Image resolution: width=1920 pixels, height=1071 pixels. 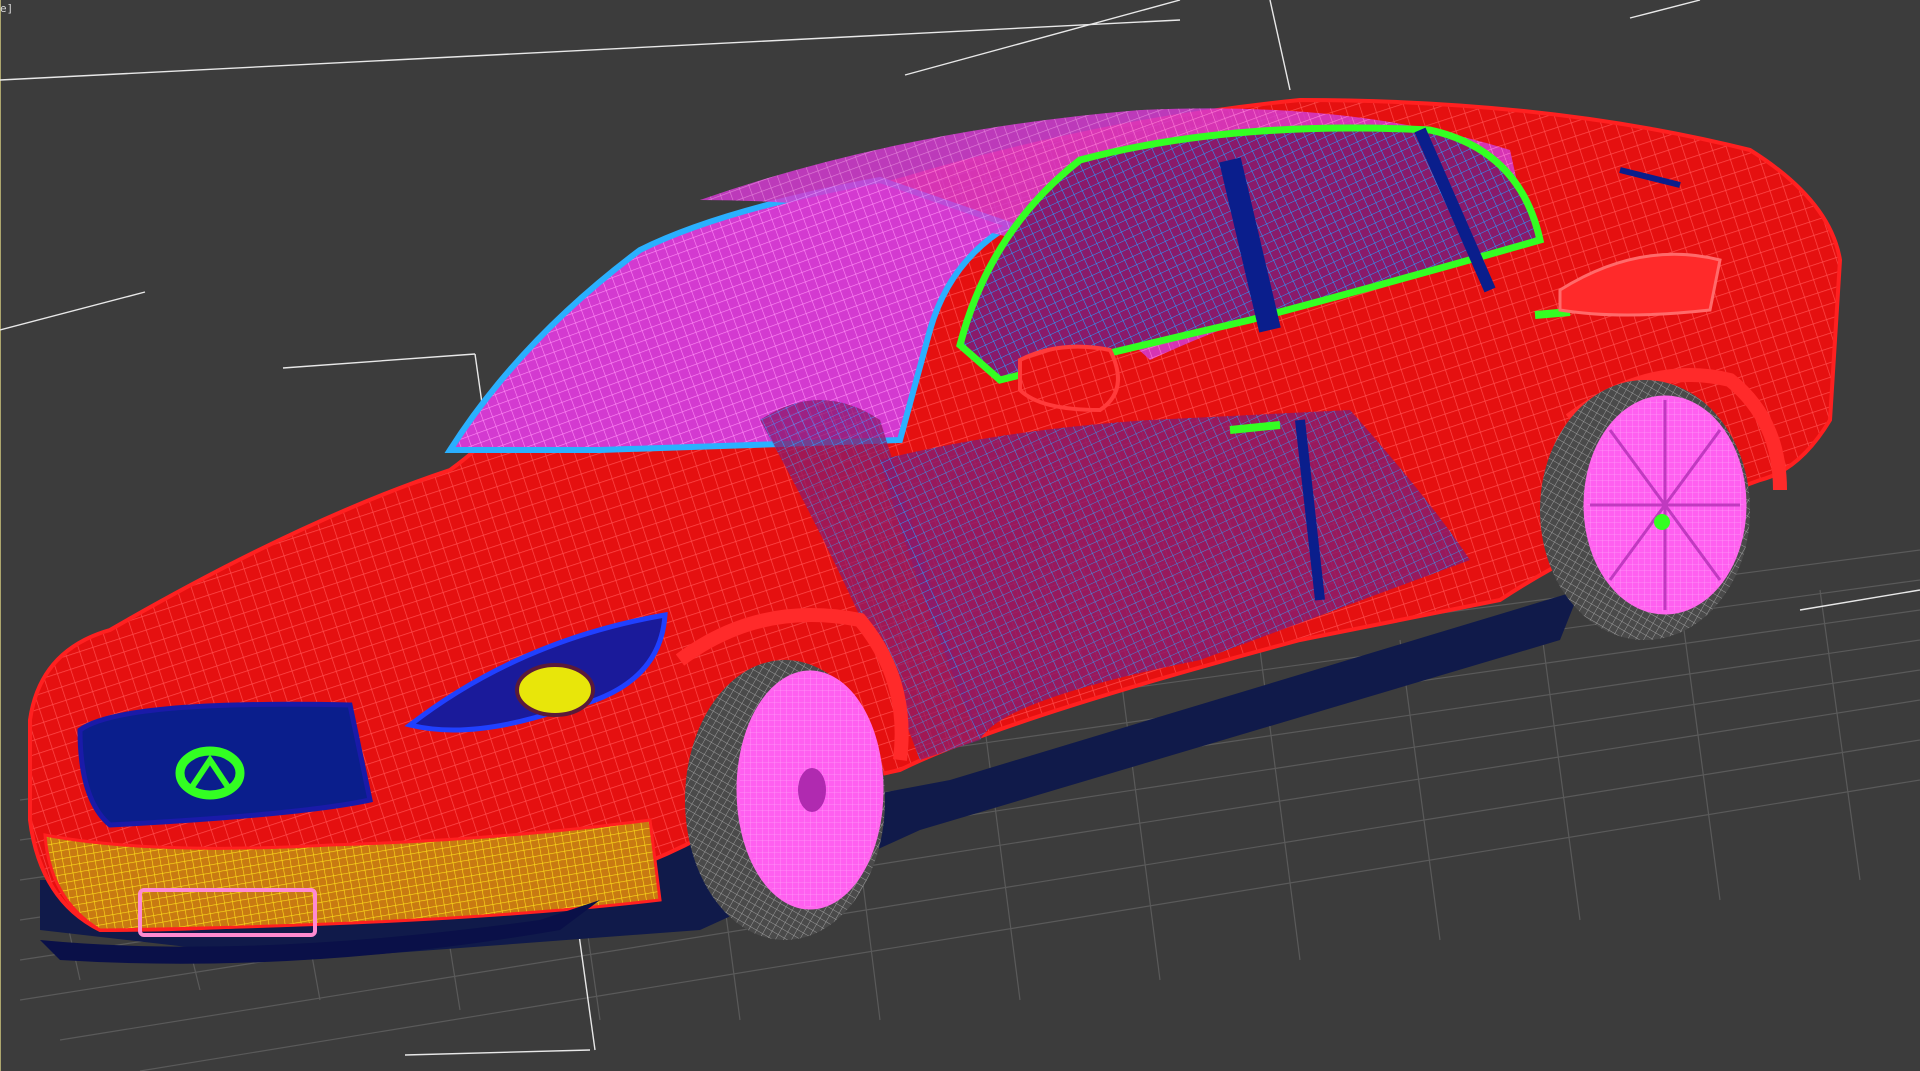 I want to click on front-wheel, so click(x=785, y=800).